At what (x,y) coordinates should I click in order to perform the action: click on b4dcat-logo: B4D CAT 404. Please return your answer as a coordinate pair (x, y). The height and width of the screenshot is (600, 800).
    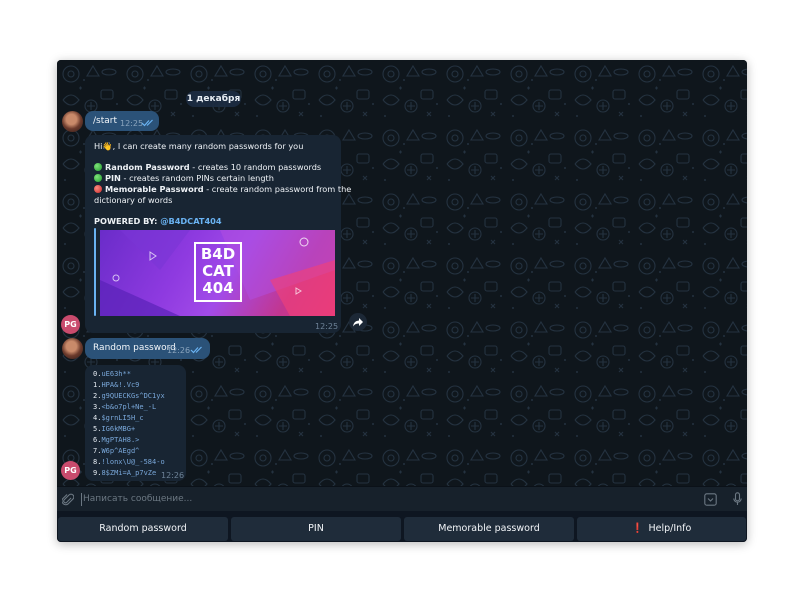
    Looking at the image, I should click on (218, 272).